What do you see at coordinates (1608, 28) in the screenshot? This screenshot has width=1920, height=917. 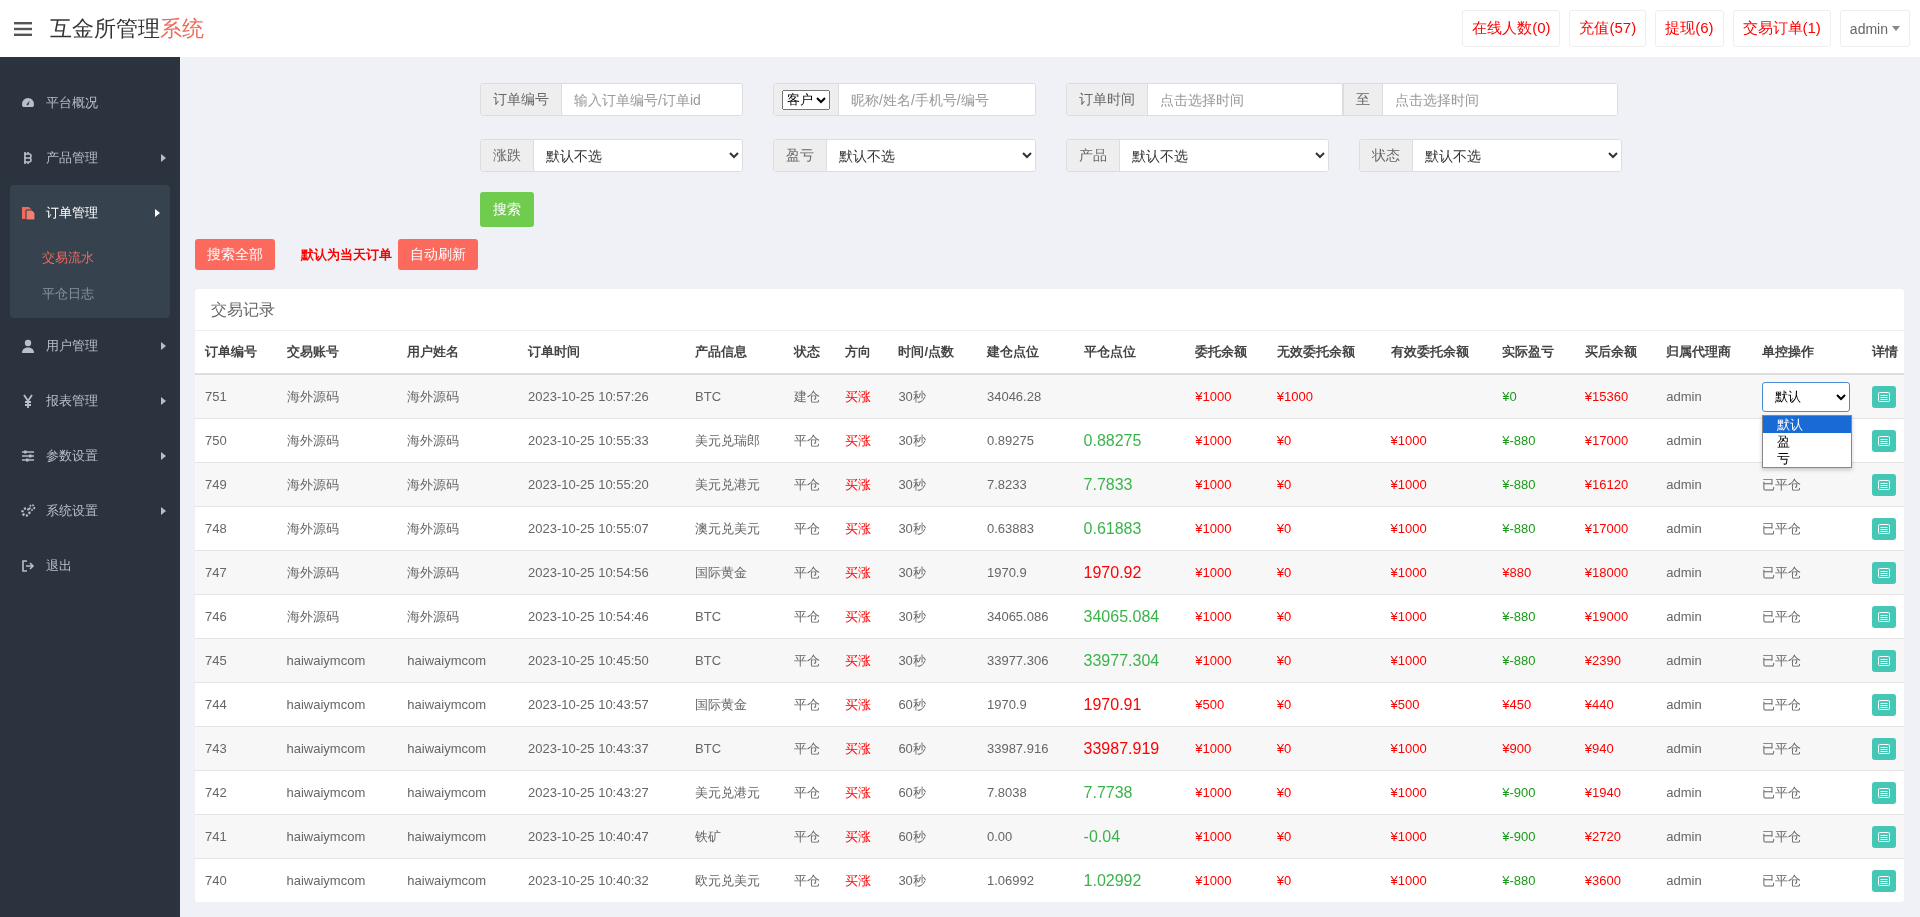 I see `header-button: 充值(57)` at bounding box center [1608, 28].